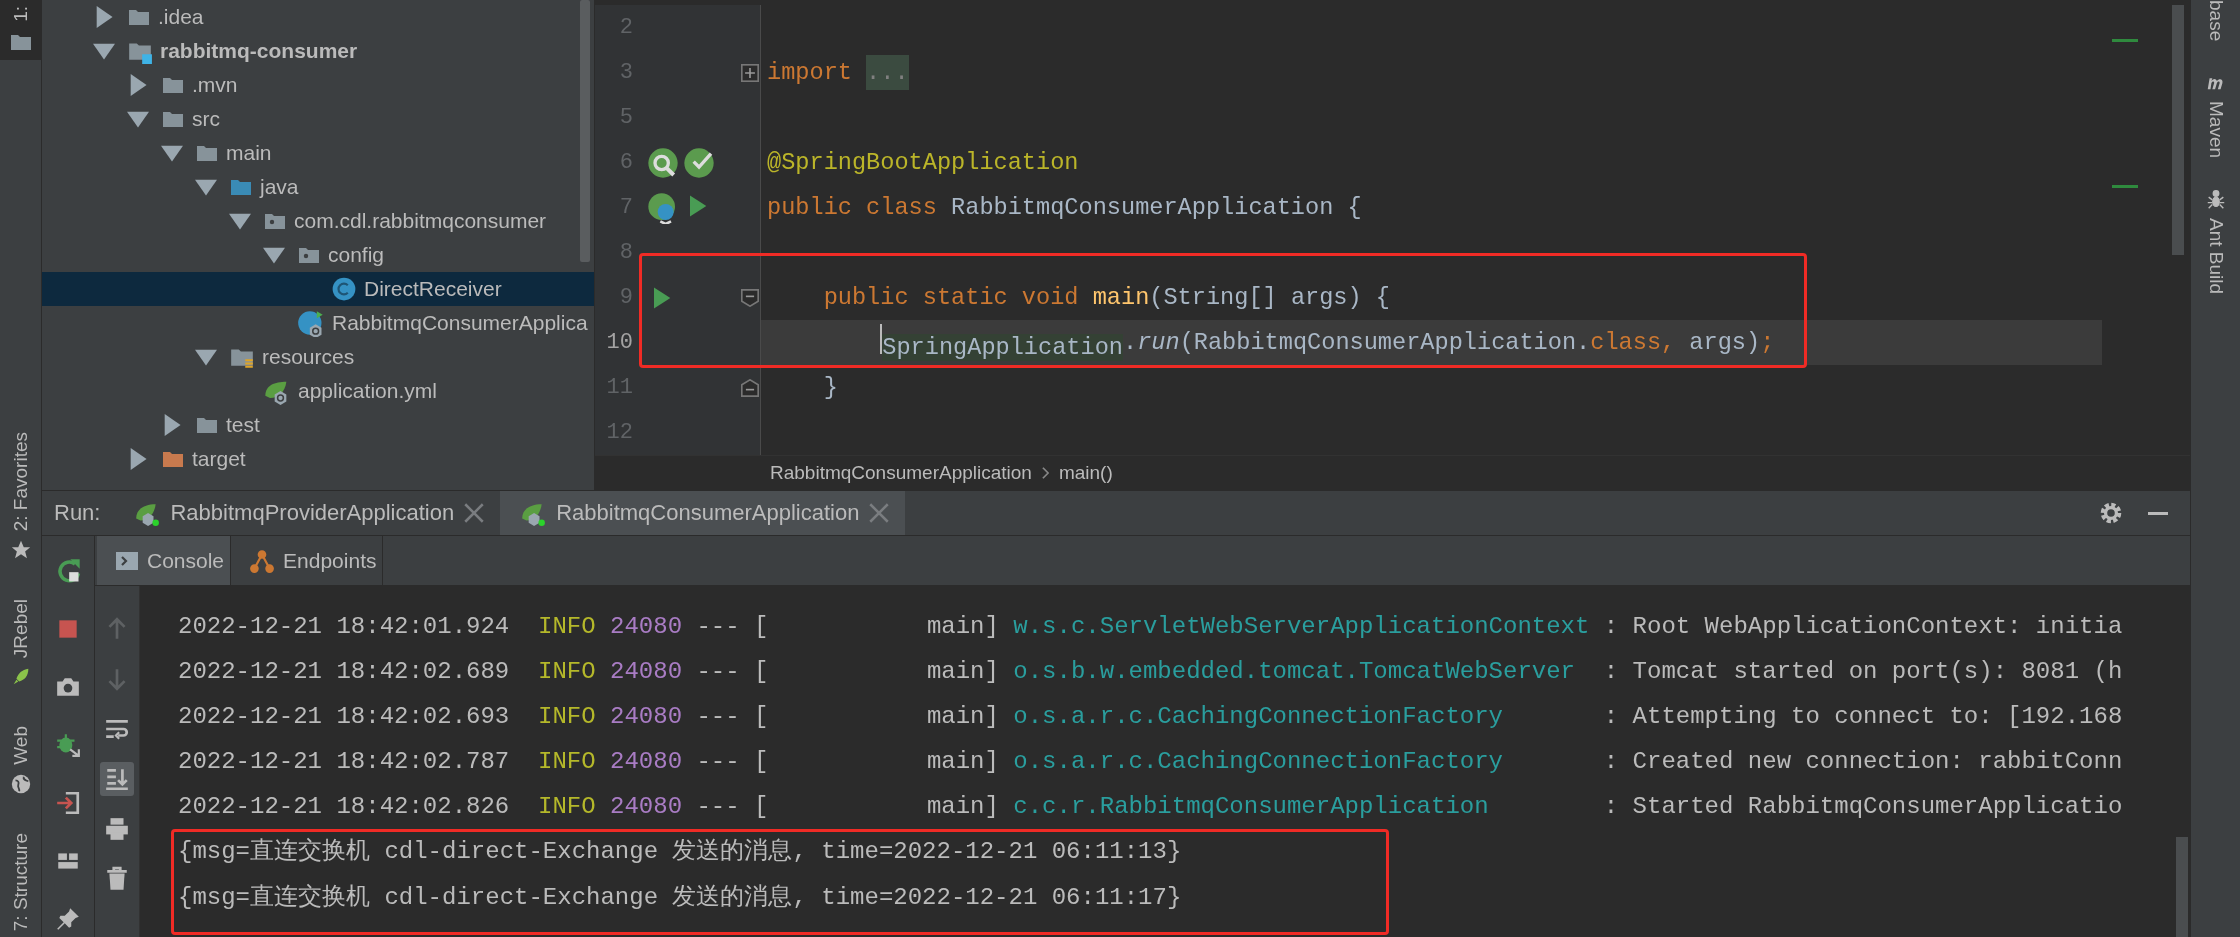 The width and height of the screenshot is (2240, 937). I want to click on bug-icon, so click(68, 745).